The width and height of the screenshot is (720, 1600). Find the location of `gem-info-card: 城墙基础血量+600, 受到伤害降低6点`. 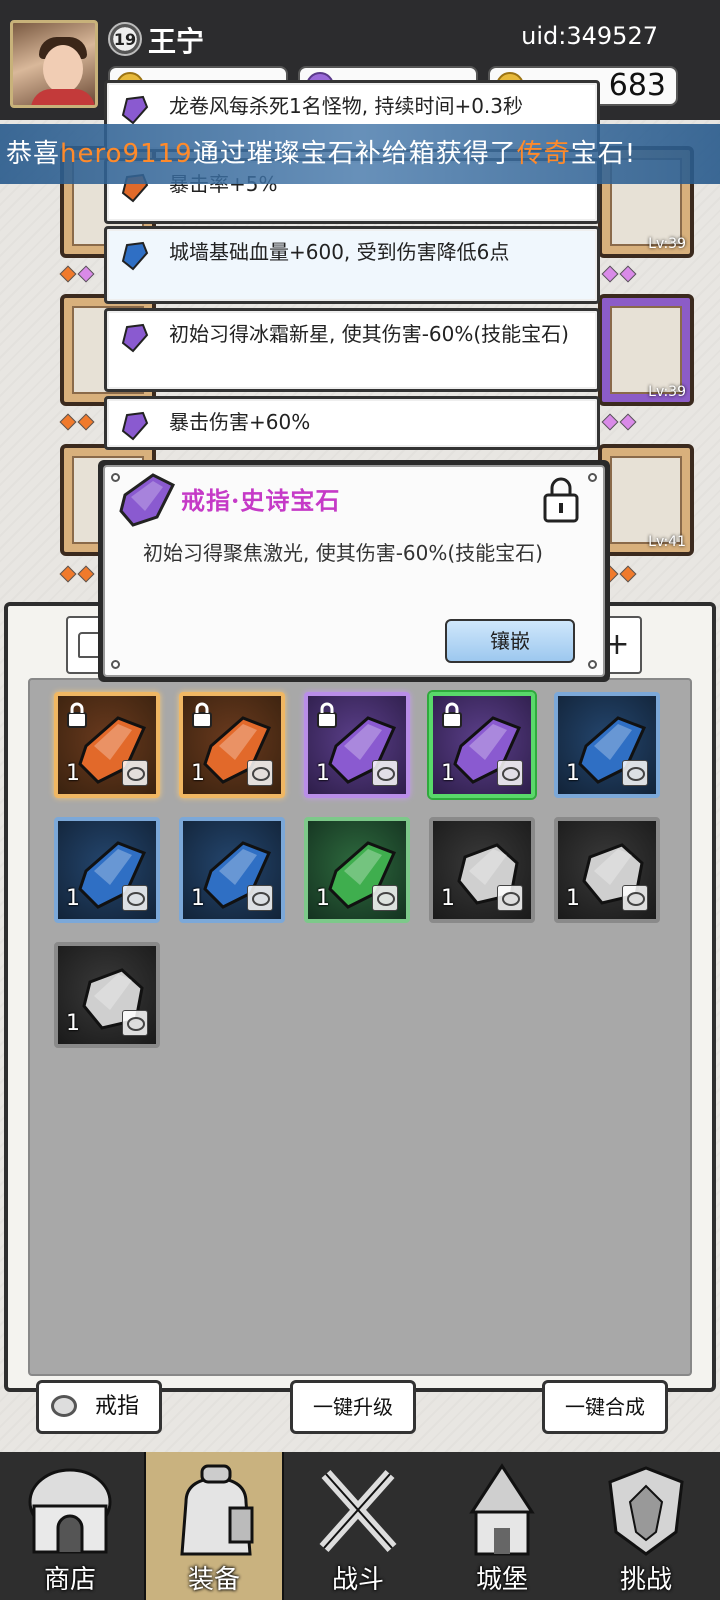

gem-info-card: 城墙基础血量+600, 受到伤害降低6点 is located at coordinates (352, 265).